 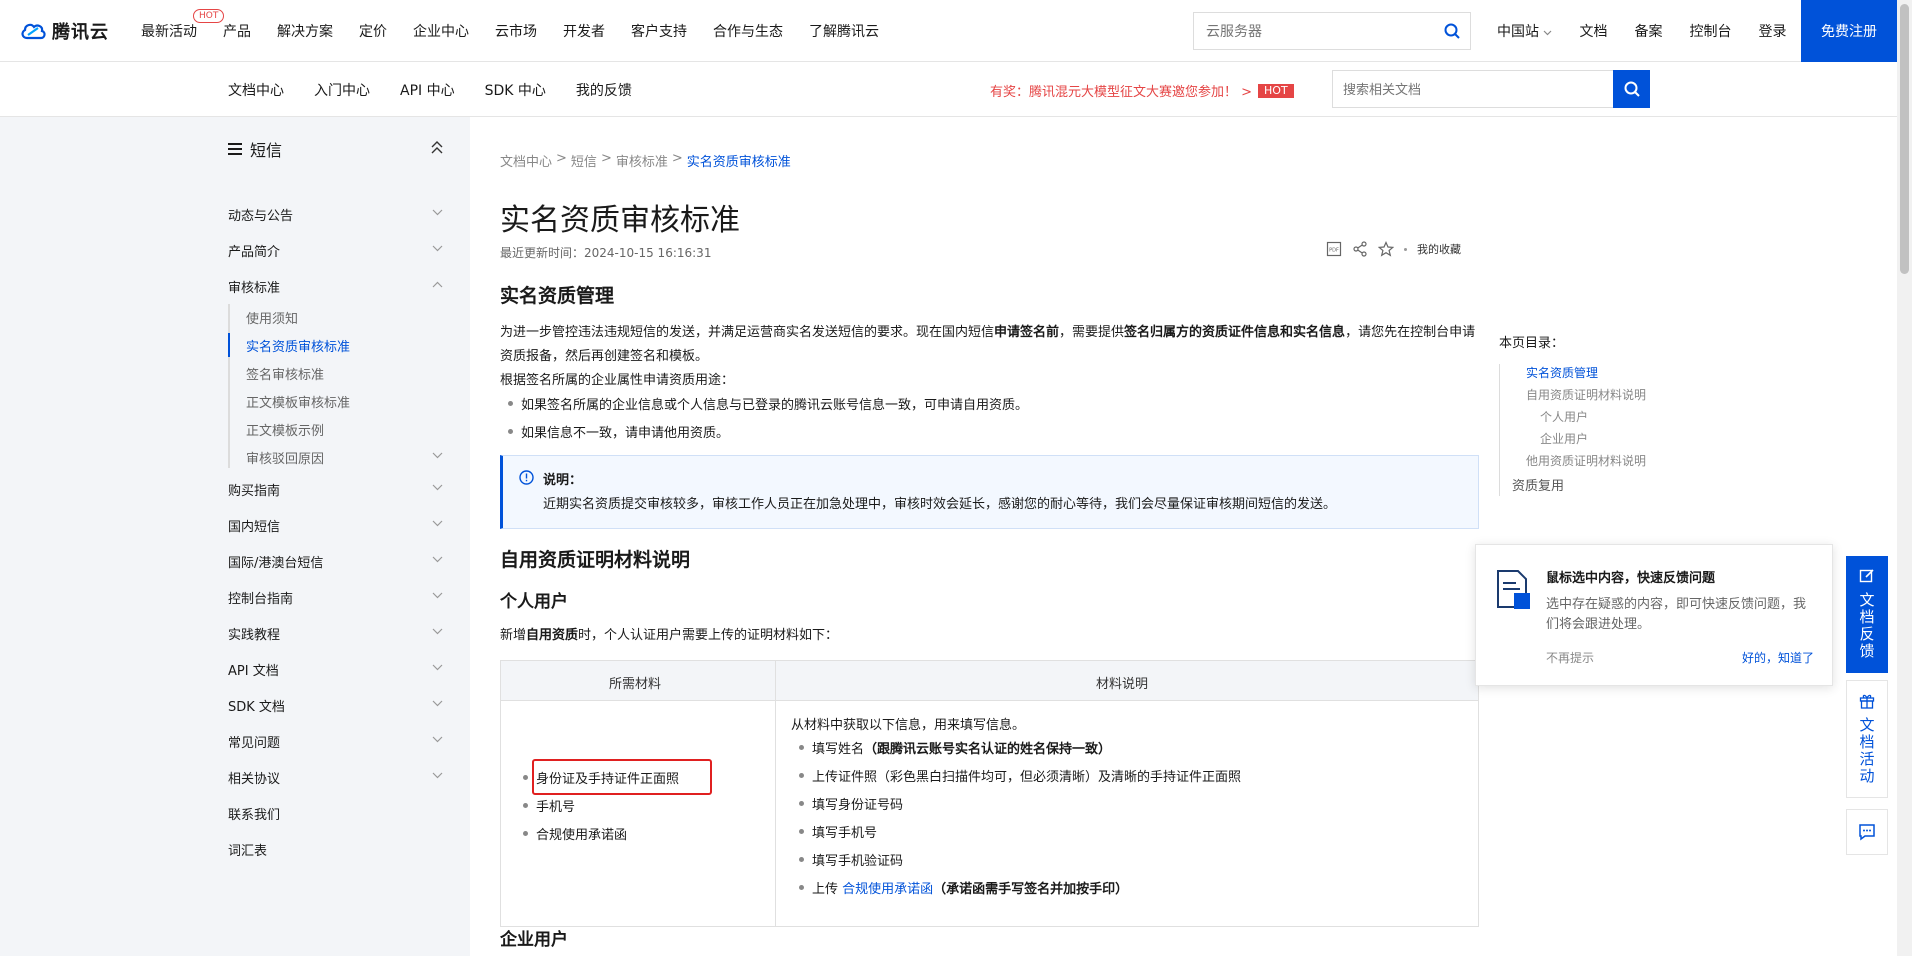 I want to click on breadcrumb-review-standards: 审核标准, so click(x=642, y=160).